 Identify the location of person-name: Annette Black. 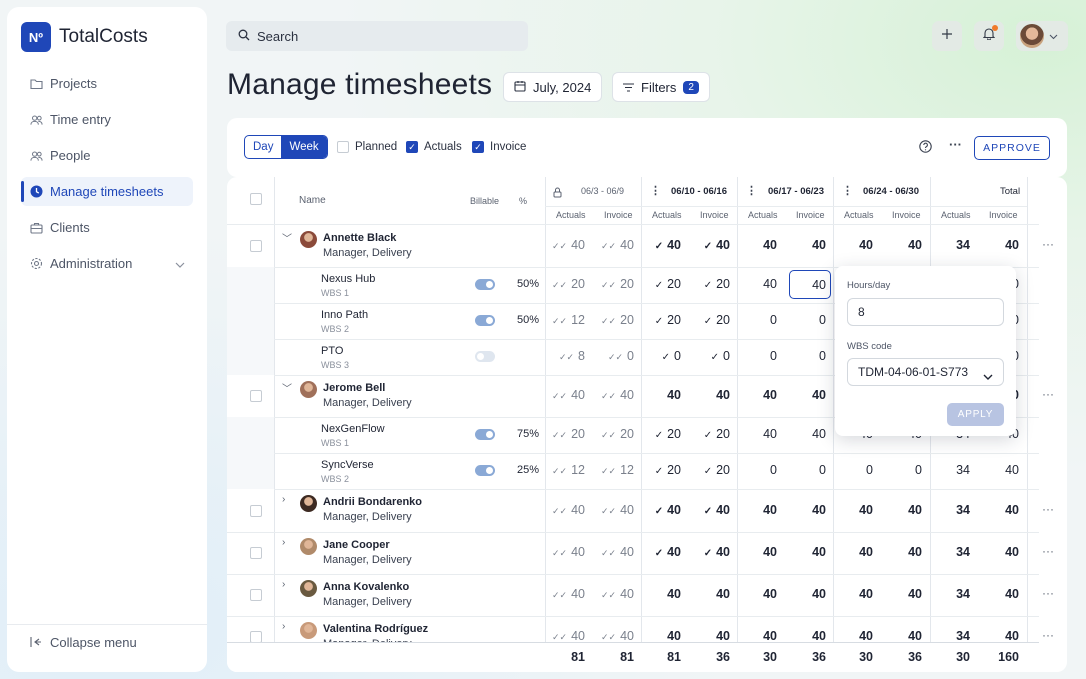
(359, 238).